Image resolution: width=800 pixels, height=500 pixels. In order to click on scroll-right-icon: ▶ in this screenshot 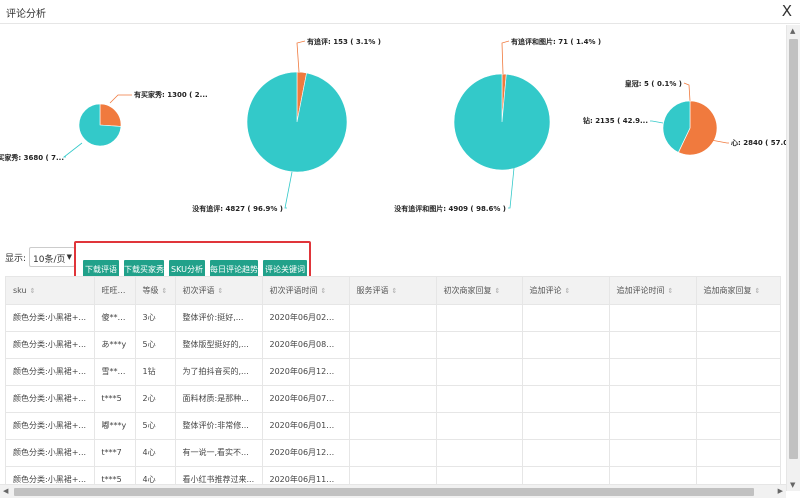, I will do `click(780, 491)`.